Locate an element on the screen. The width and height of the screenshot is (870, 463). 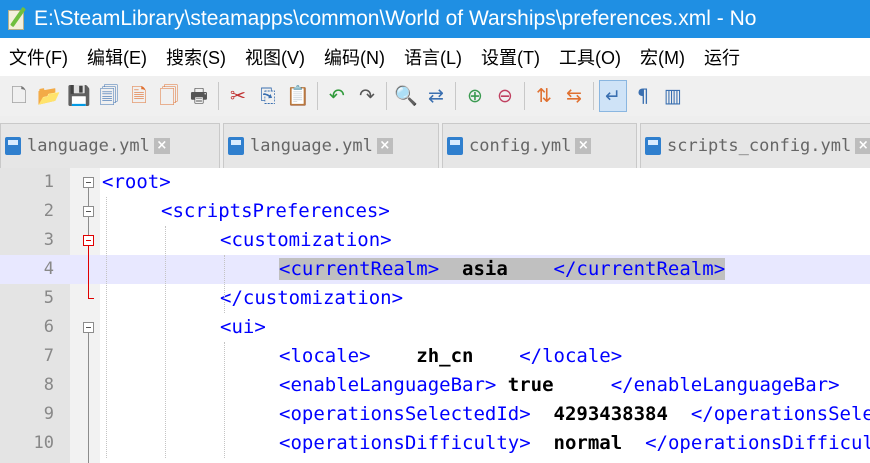
open-file-icon: 📂 is located at coordinates (49, 95).